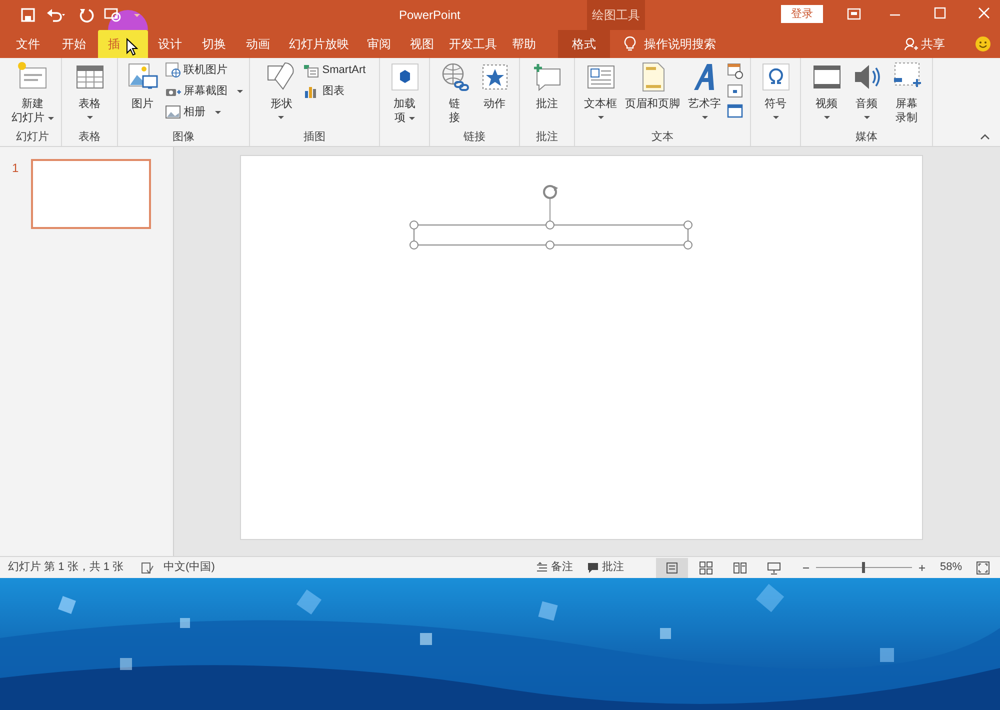  What do you see at coordinates (334, 70) in the screenshot?
I see `ribbon-button: SmartArt` at bounding box center [334, 70].